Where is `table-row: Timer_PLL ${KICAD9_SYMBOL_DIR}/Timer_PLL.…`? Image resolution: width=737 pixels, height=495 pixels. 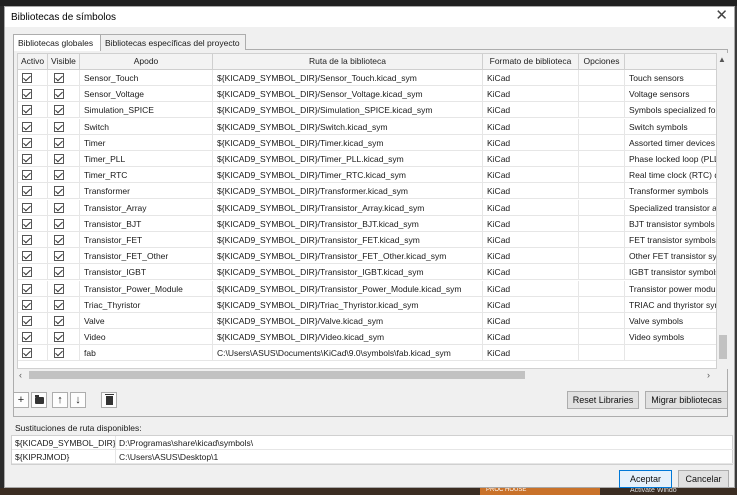
table-row: Timer_PLL ${KICAD9_SYMBOL_DIR}/Timer_PLL.… is located at coordinates (367, 159).